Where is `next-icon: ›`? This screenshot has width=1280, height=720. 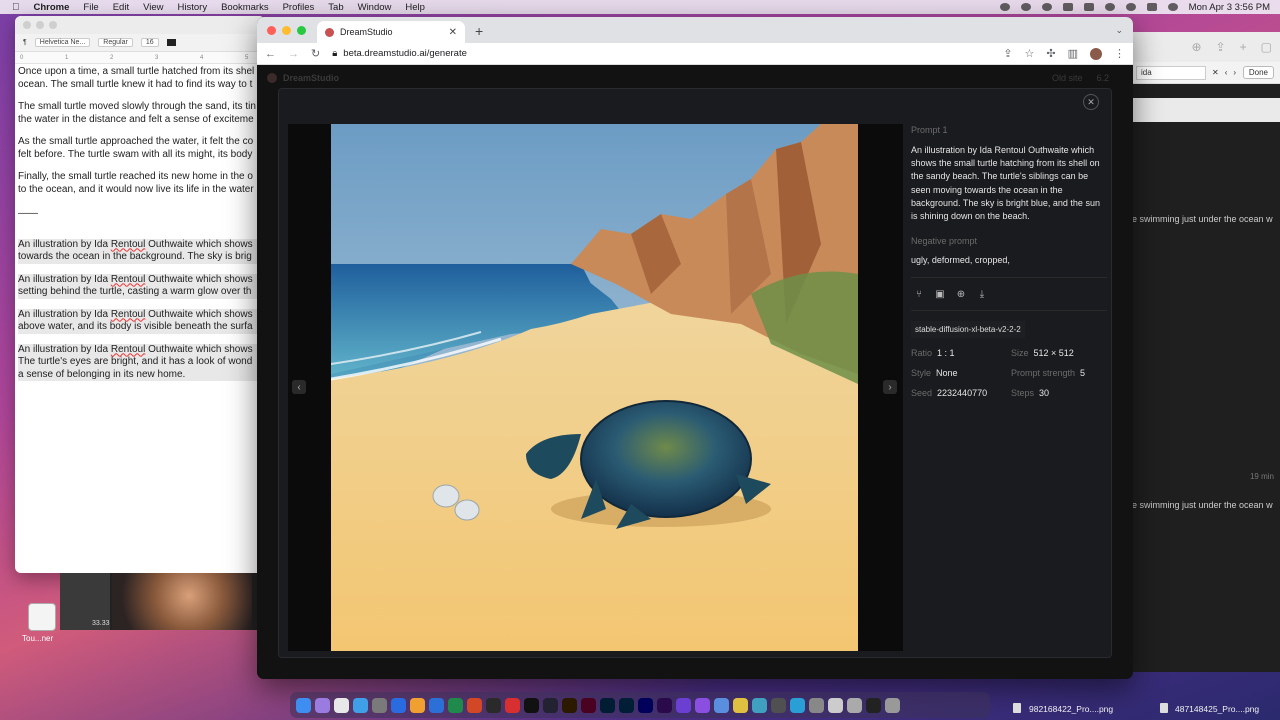
next-icon: › is located at coordinates (1234, 72).